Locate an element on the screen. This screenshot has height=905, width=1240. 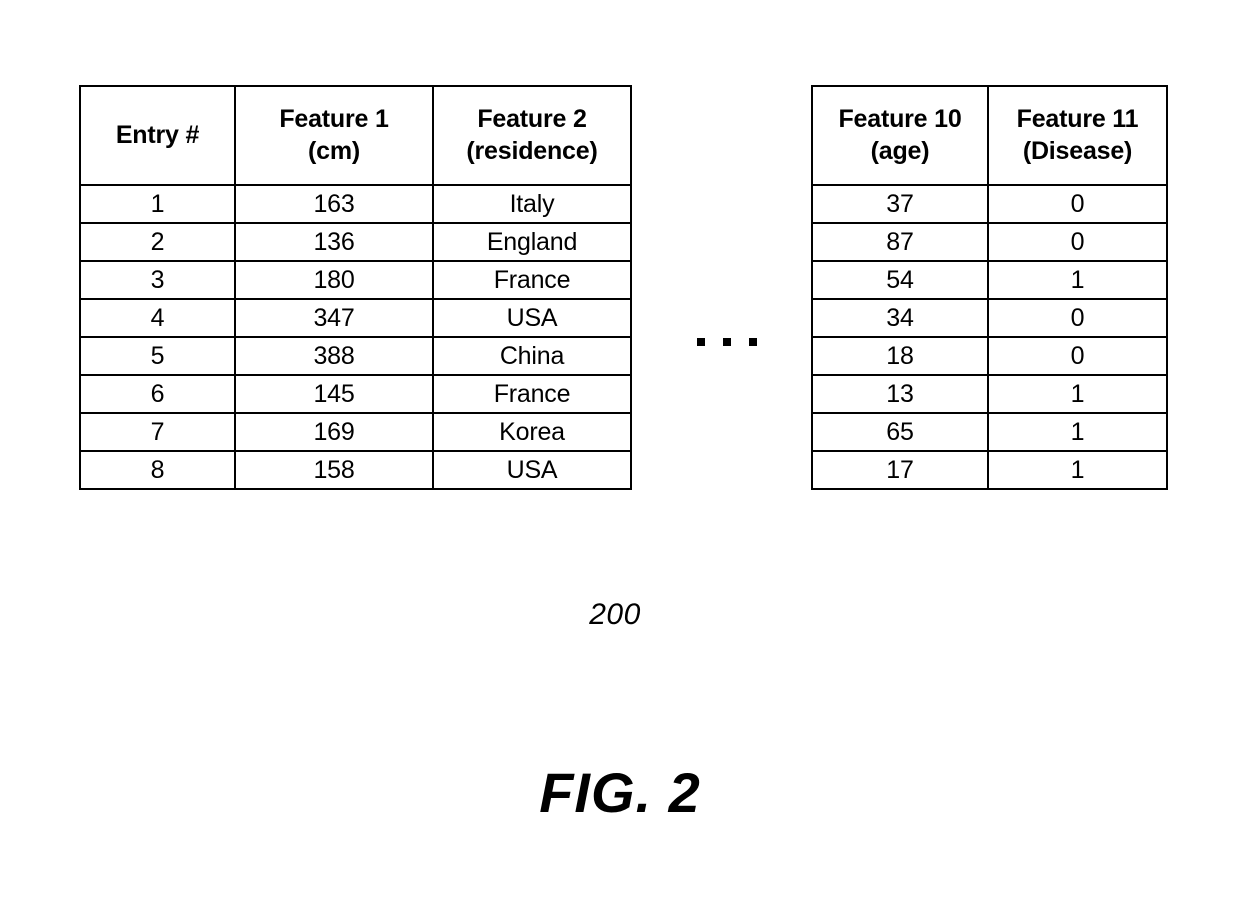
ellipsis-separator is located at coordinates (727, 342).